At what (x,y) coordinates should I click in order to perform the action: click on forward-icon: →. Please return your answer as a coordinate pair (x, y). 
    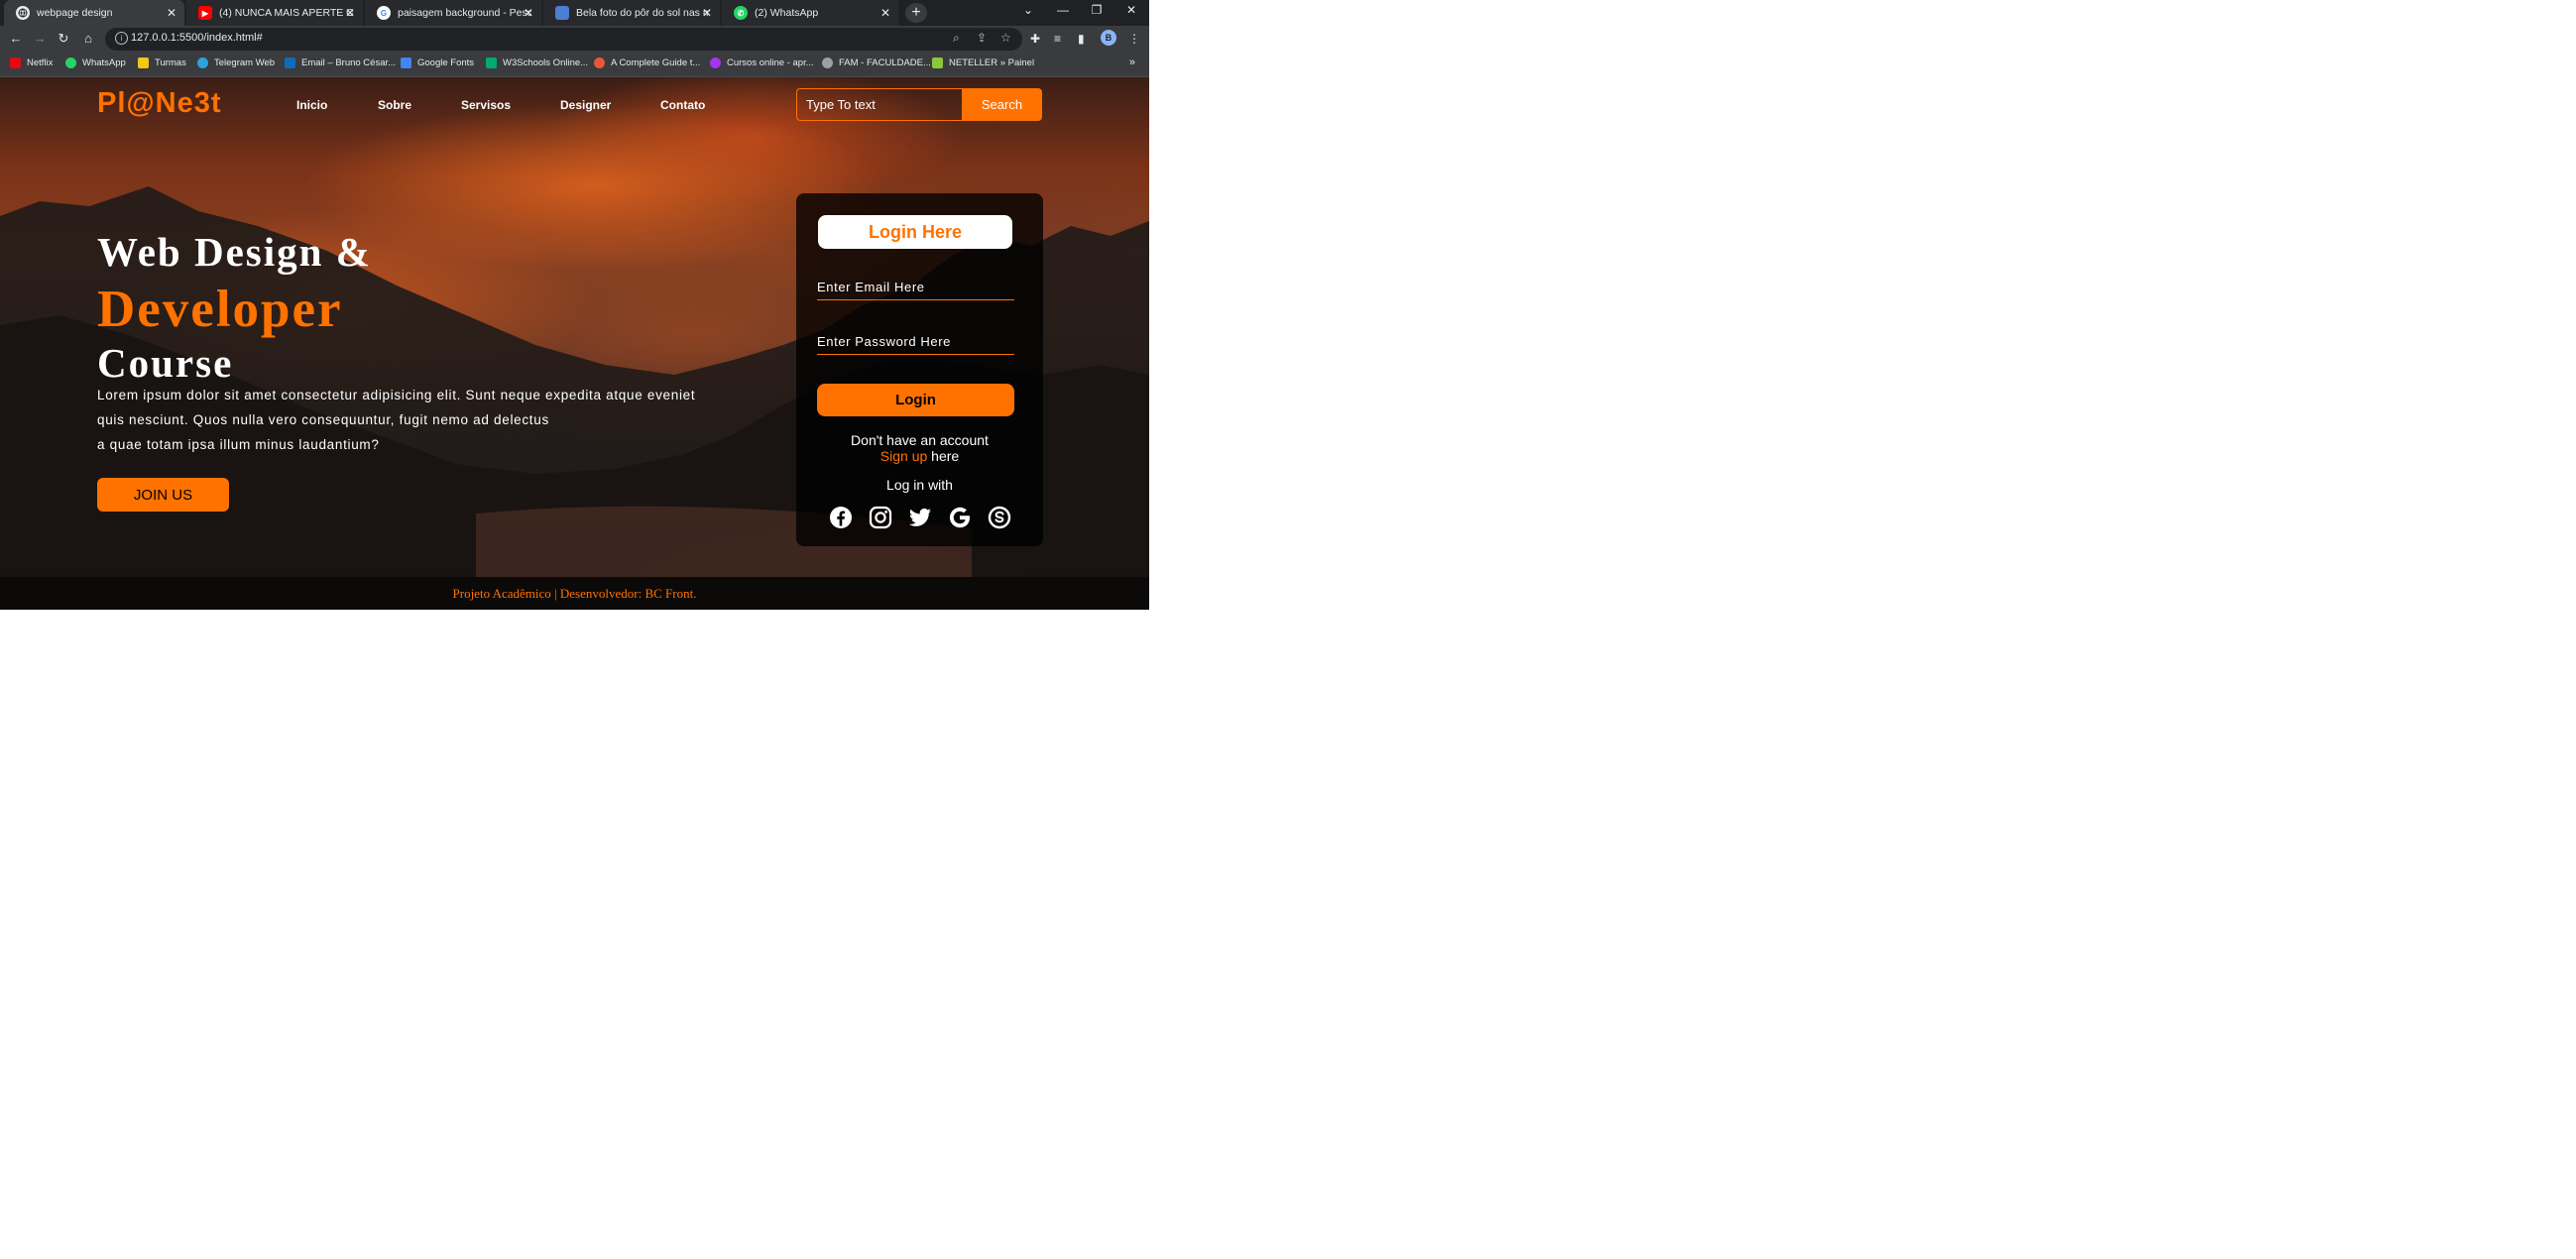
    Looking at the image, I should click on (40, 39).